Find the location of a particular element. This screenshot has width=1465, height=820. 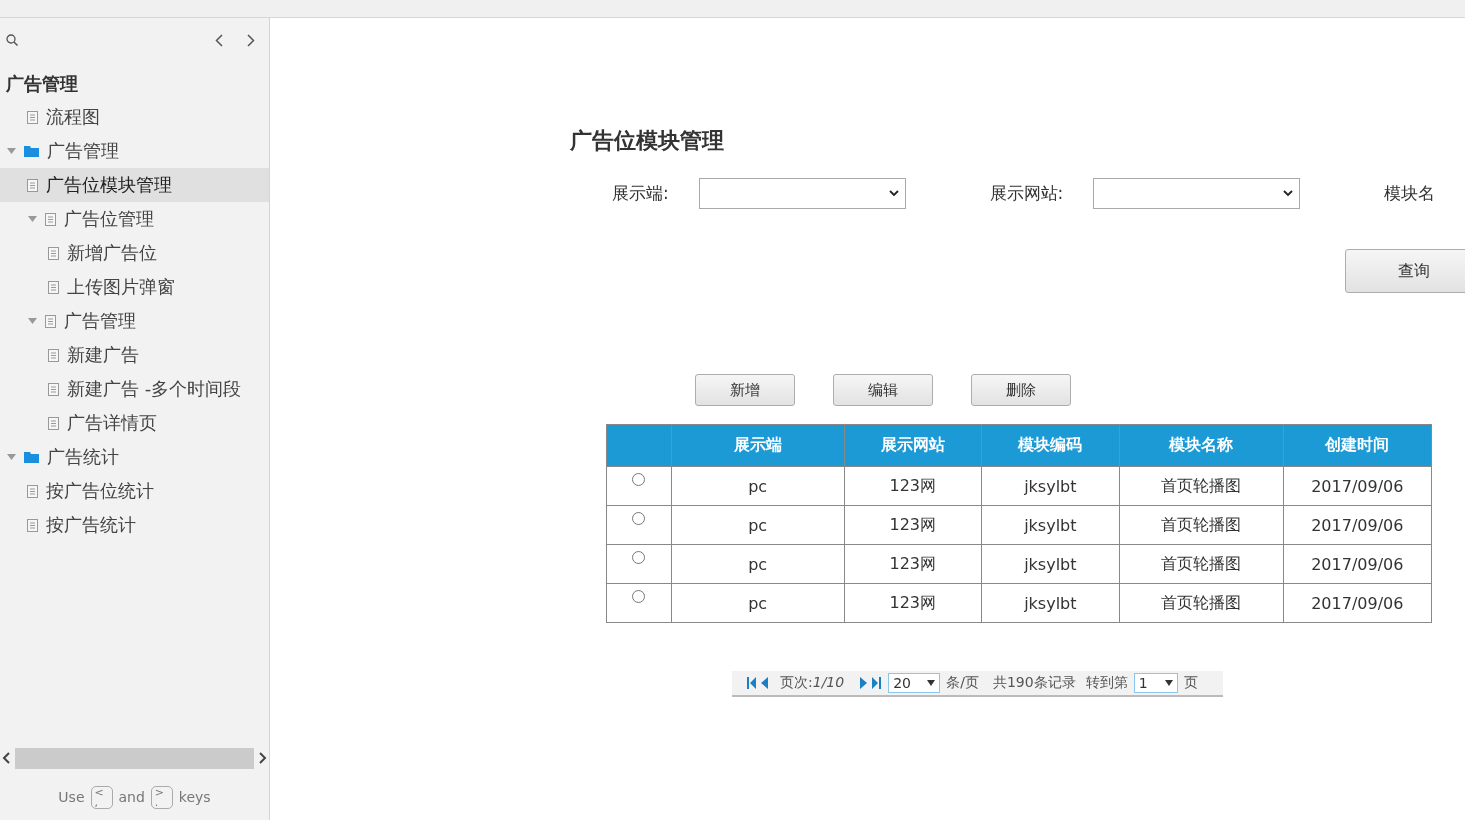

tree-item: 按广告统计 is located at coordinates (134, 525).